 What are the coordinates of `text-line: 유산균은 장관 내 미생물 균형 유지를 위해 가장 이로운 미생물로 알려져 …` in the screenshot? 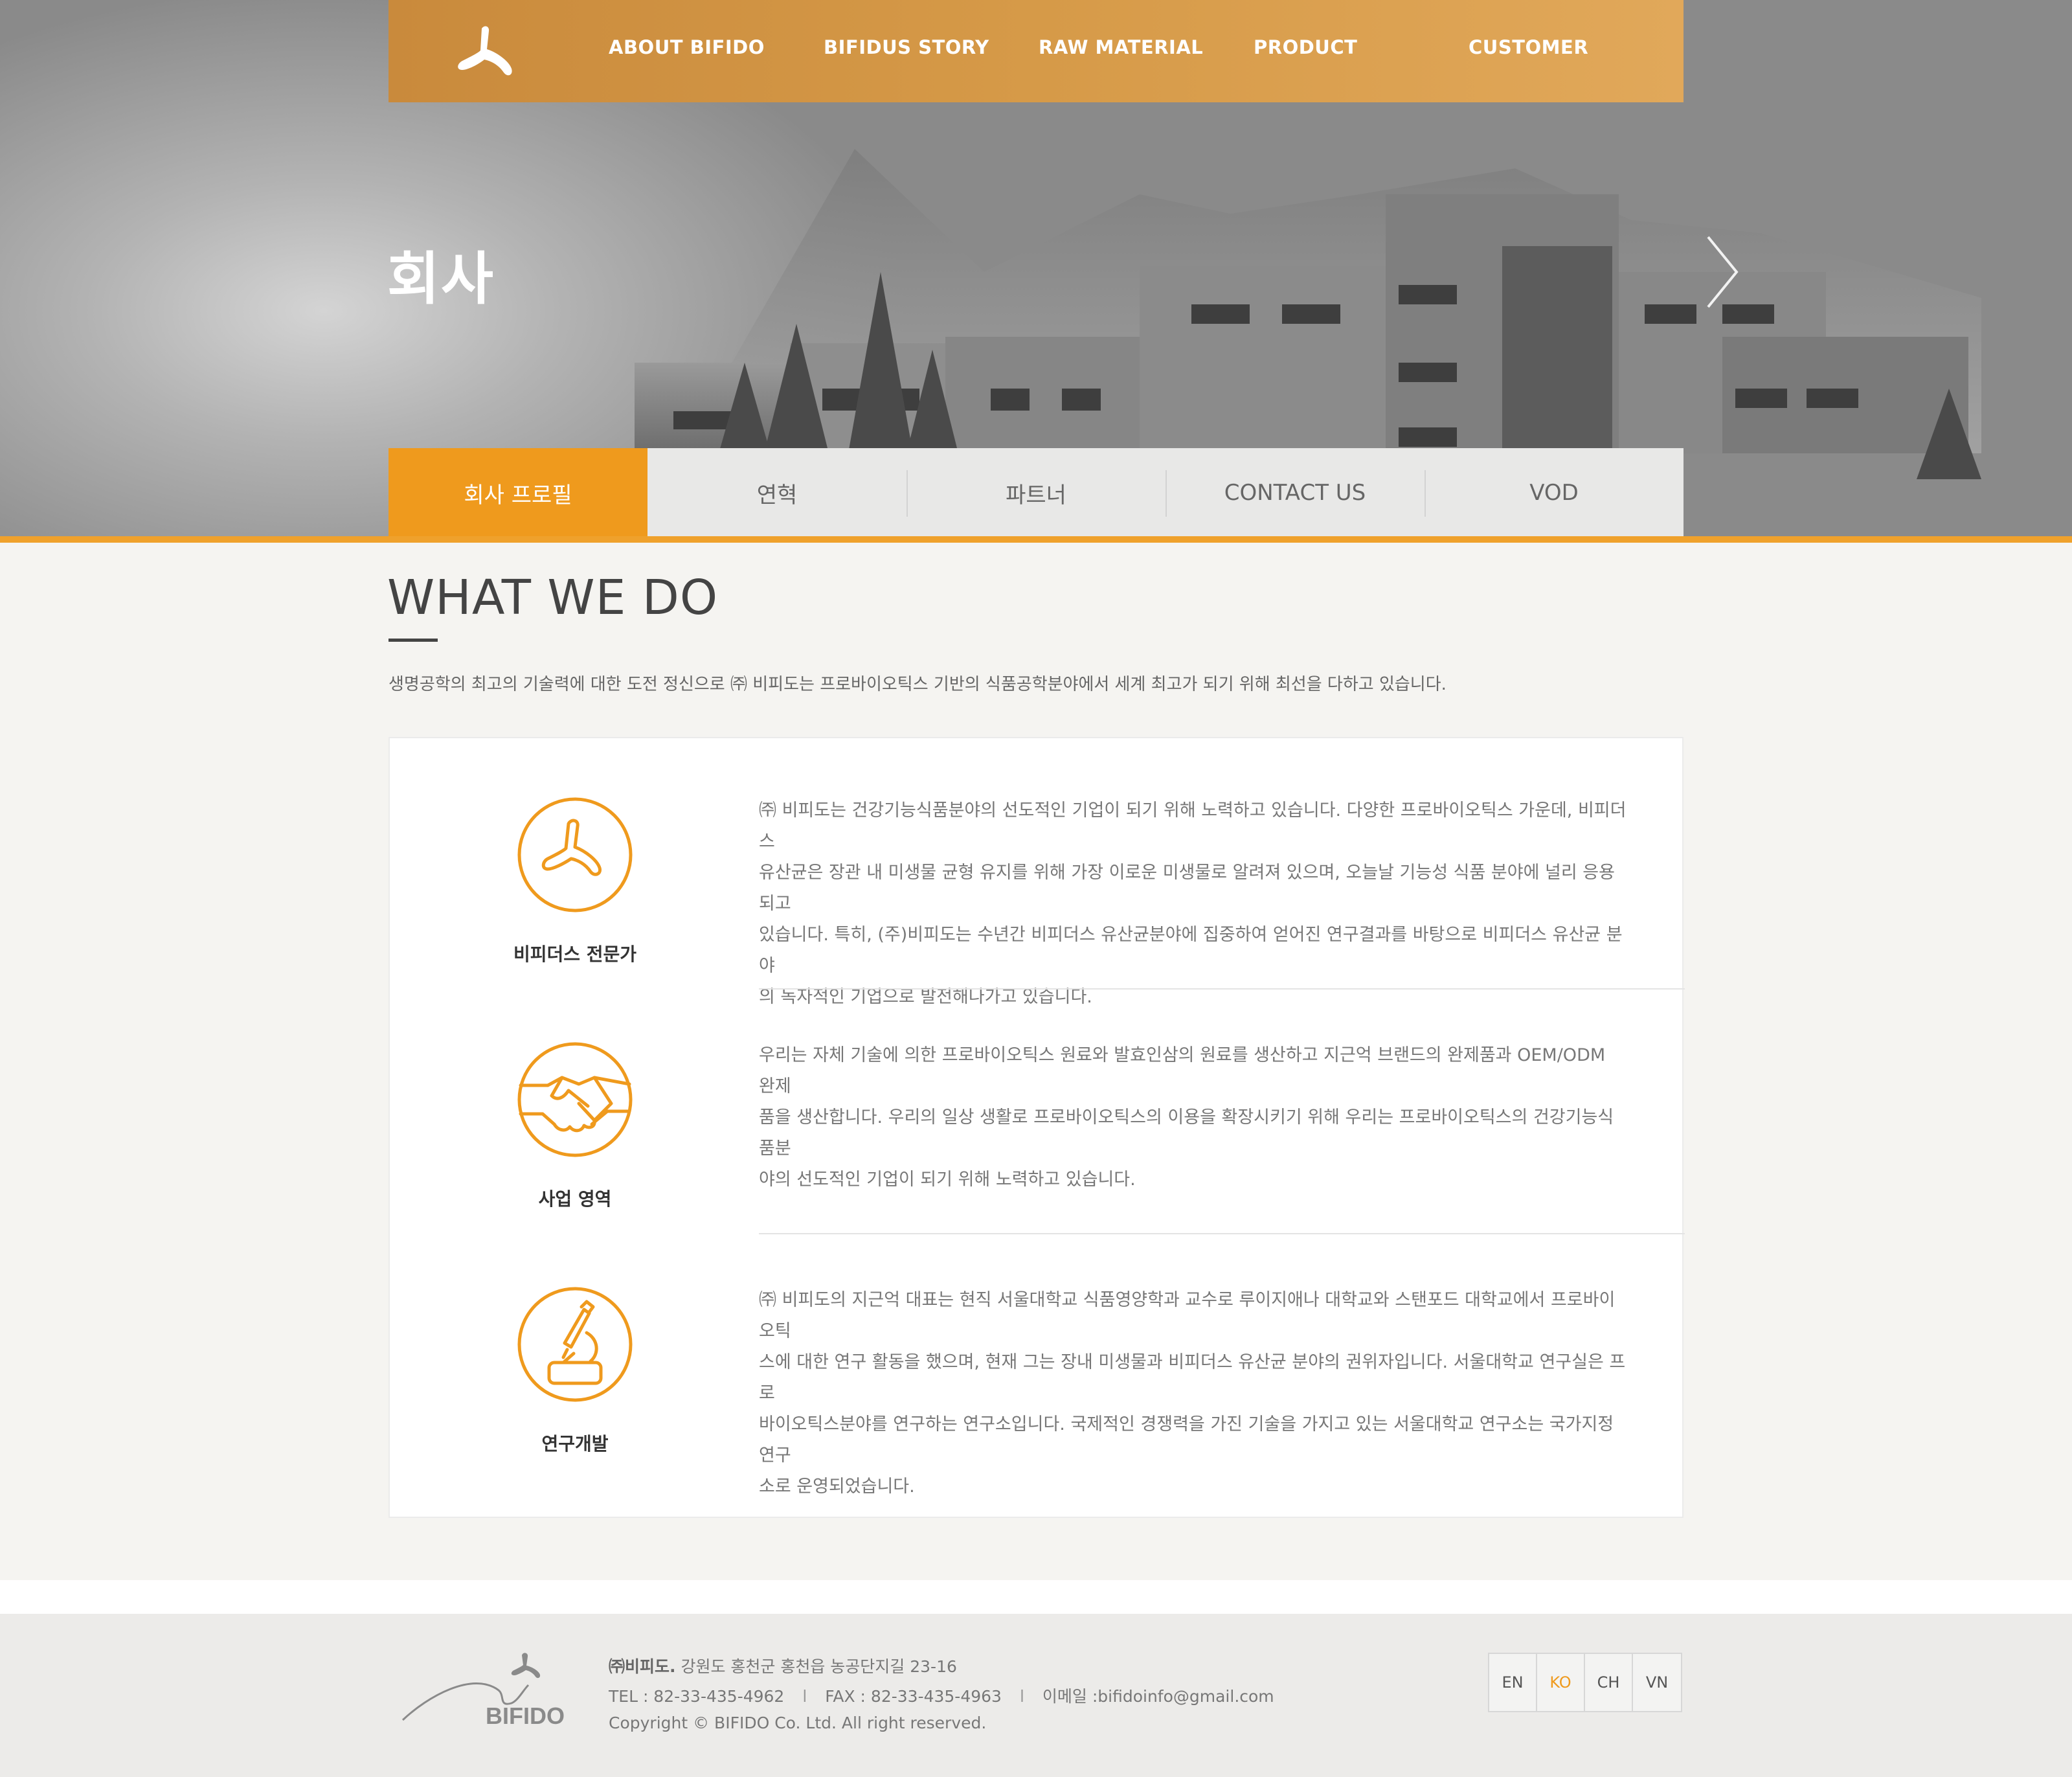 It's located at (1187, 888).